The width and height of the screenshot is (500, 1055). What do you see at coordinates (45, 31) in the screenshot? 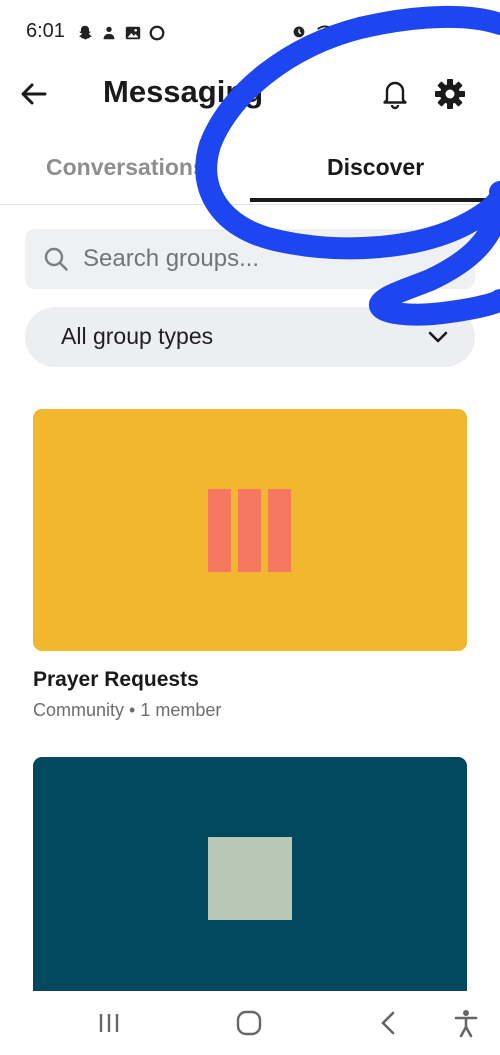
I see `status-time: 6:01` at bounding box center [45, 31].